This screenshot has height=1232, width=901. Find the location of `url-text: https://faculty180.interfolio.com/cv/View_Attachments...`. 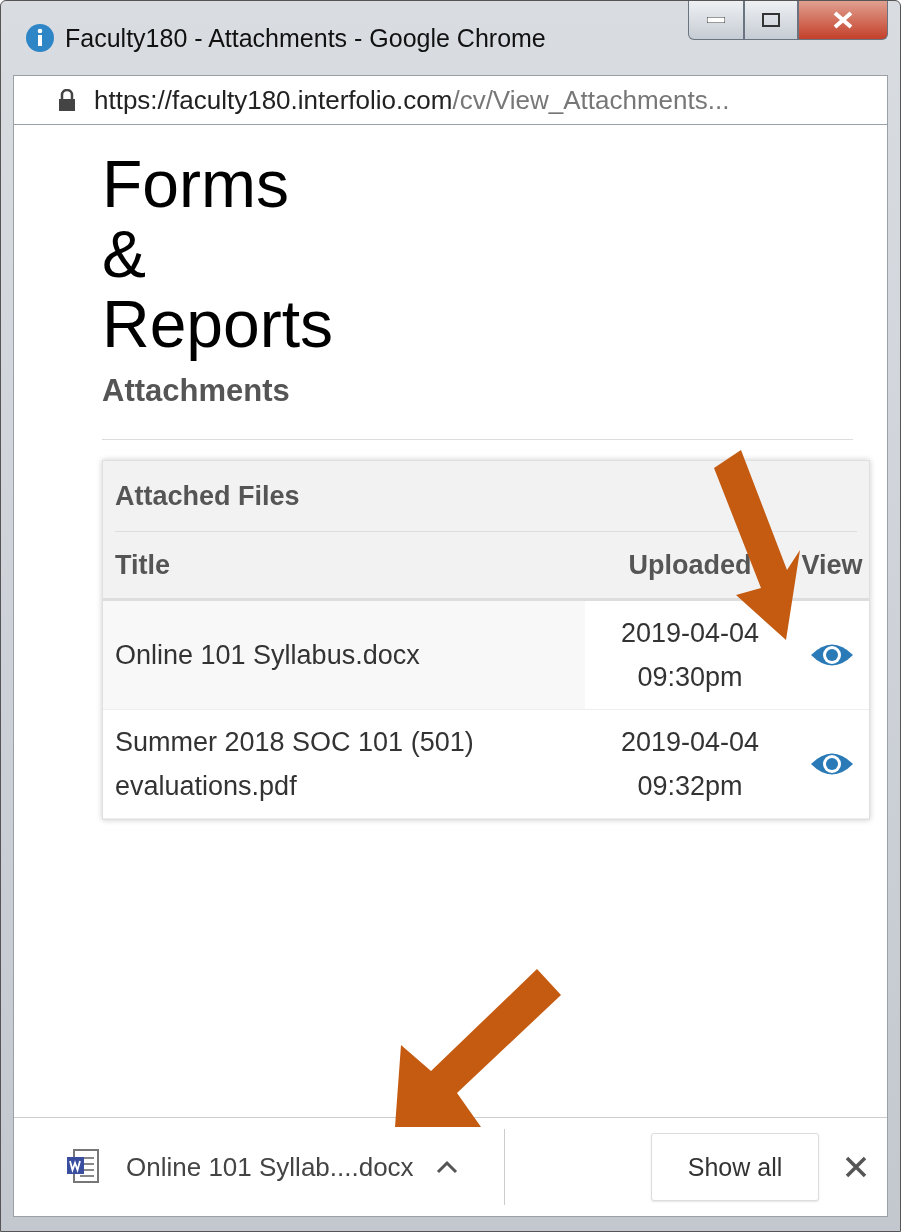

url-text: https://faculty180.interfolio.com/cv/View_Attachments... is located at coordinates (412, 100).